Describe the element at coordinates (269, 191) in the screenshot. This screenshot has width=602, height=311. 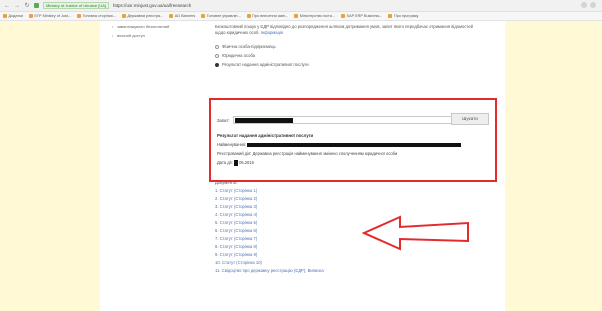
I see `document-link: 1. Статут (Сторінка 1)` at that location.